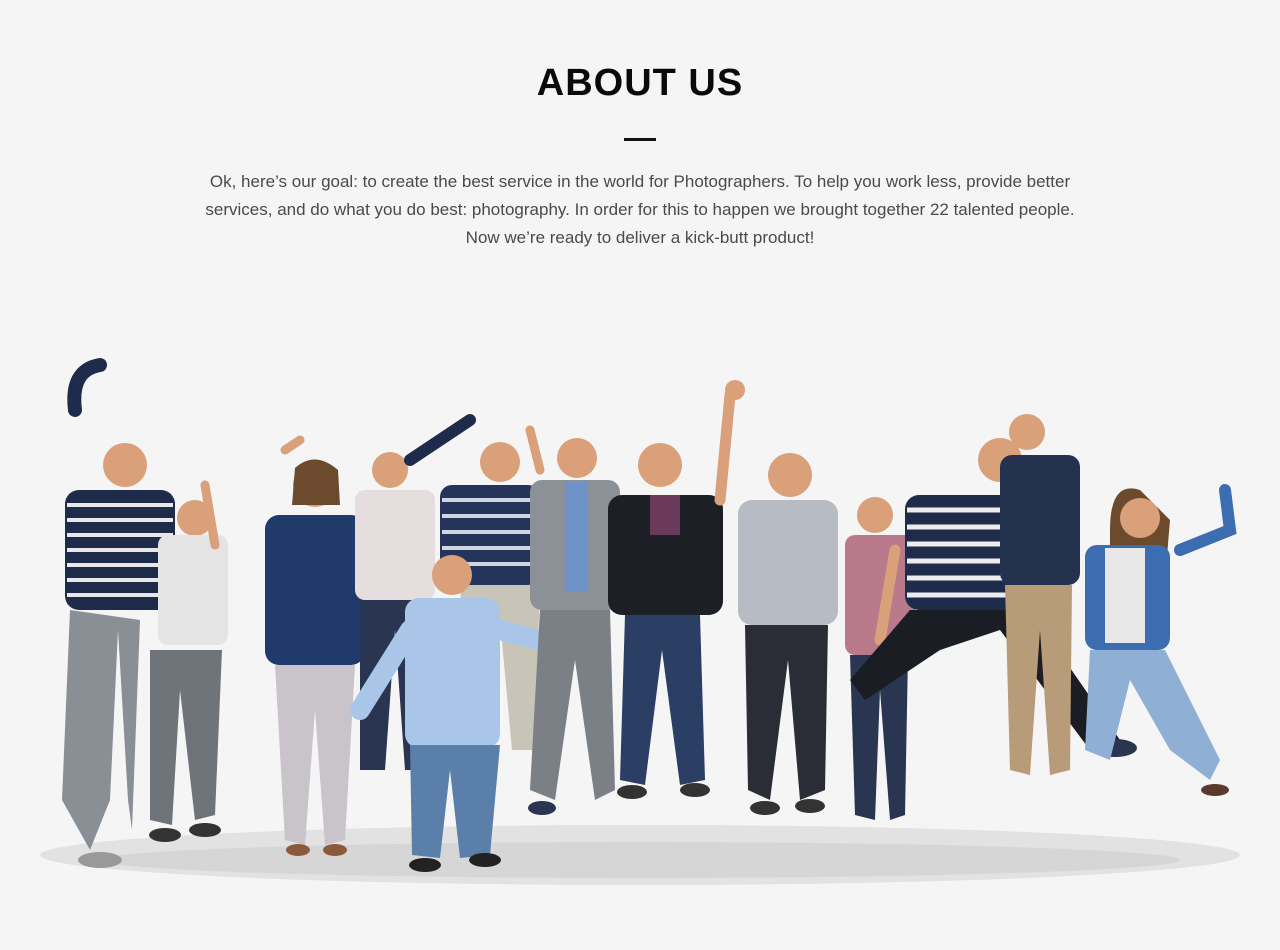 The width and height of the screenshot is (1280, 950). Describe the element at coordinates (640, 83) in the screenshot. I see `page-title: ABOUT US` at that location.